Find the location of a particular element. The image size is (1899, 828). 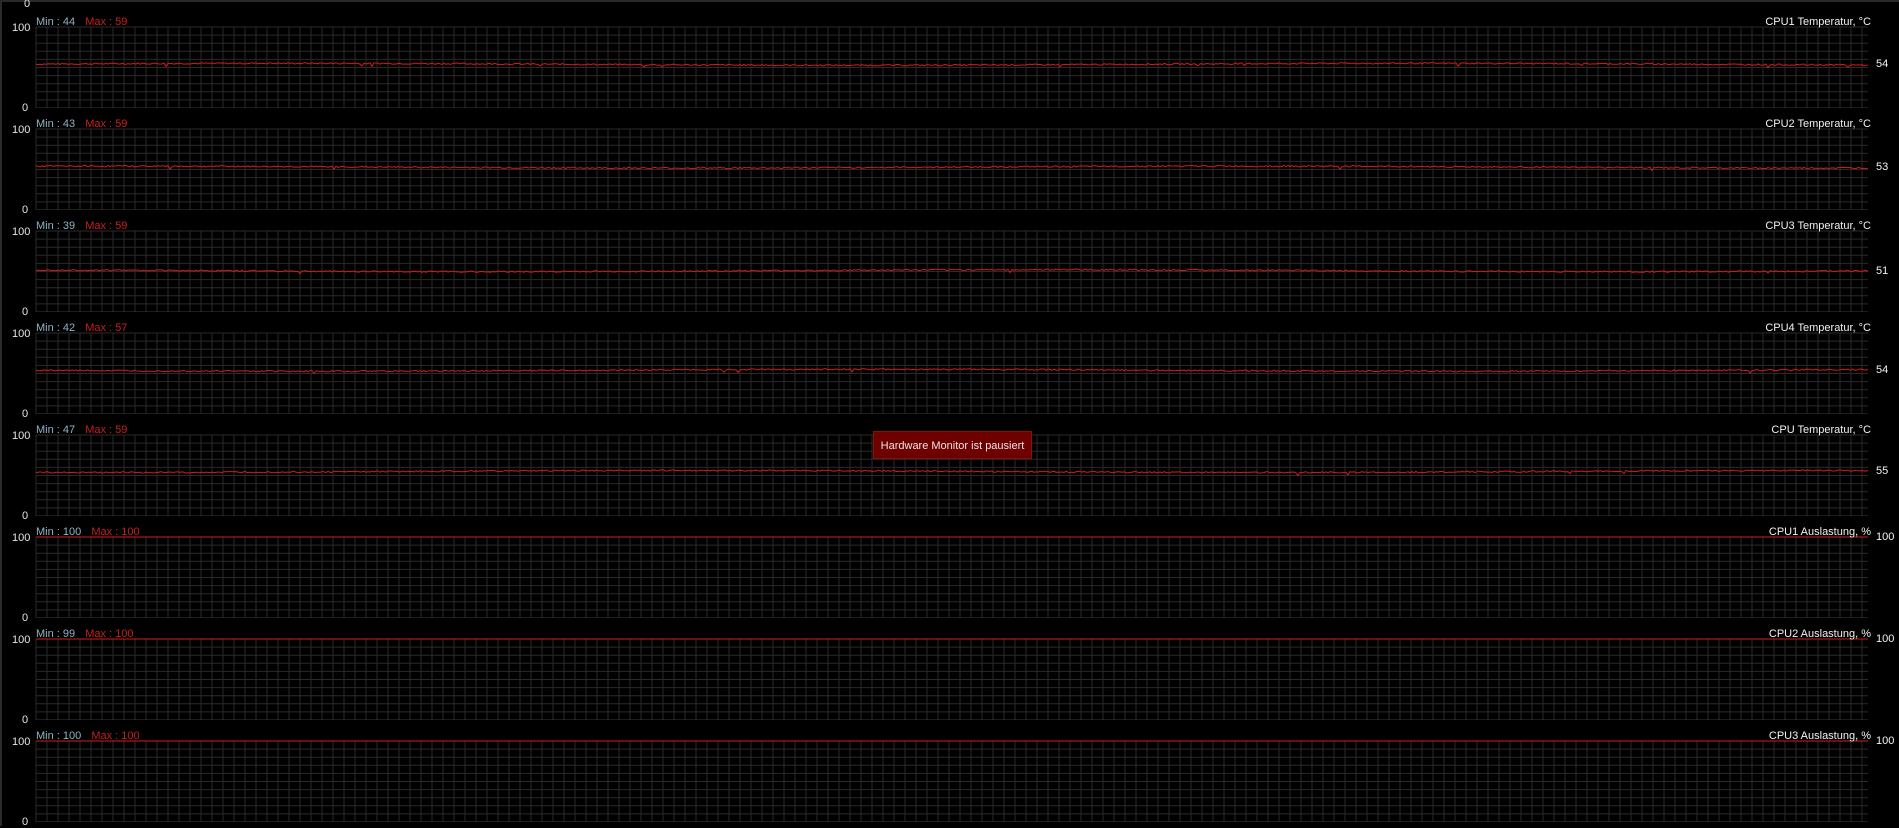

current-value: 55 is located at coordinates (1882, 471).